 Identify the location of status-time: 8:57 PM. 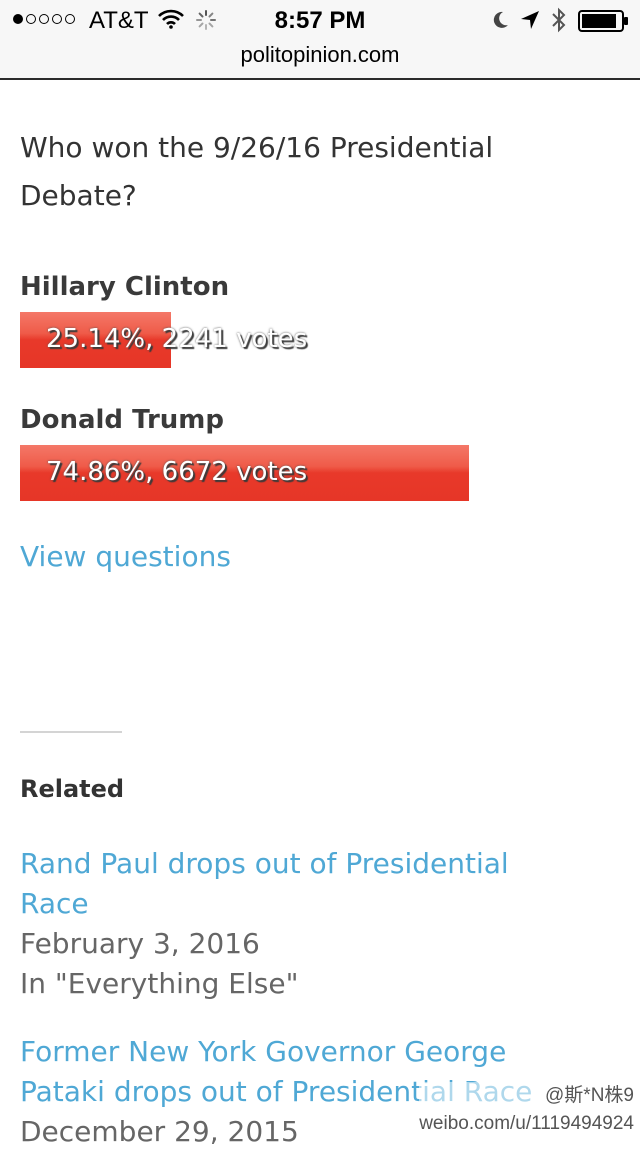
(320, 20).